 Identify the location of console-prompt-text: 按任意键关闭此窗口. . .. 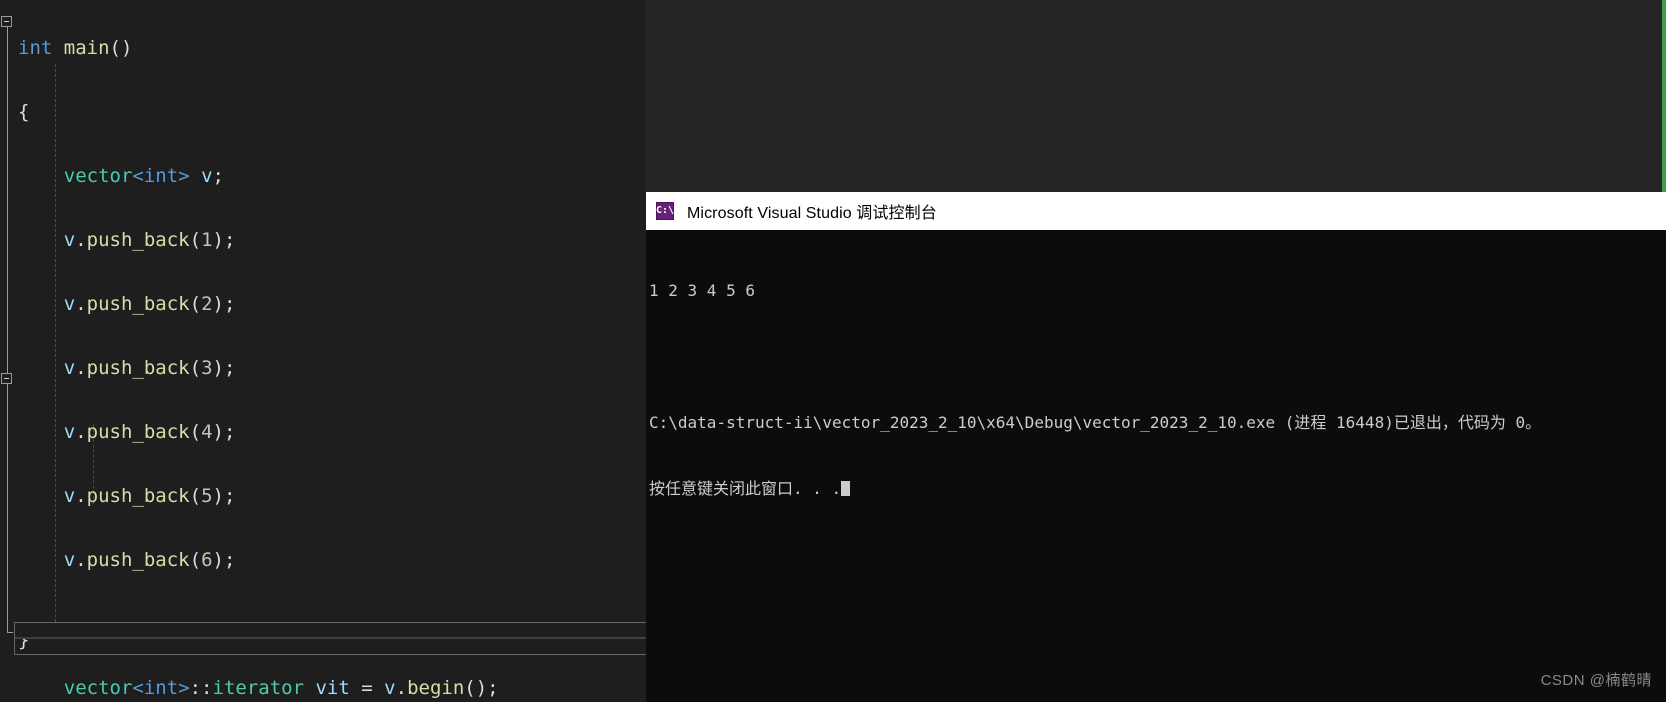
(745, 488).